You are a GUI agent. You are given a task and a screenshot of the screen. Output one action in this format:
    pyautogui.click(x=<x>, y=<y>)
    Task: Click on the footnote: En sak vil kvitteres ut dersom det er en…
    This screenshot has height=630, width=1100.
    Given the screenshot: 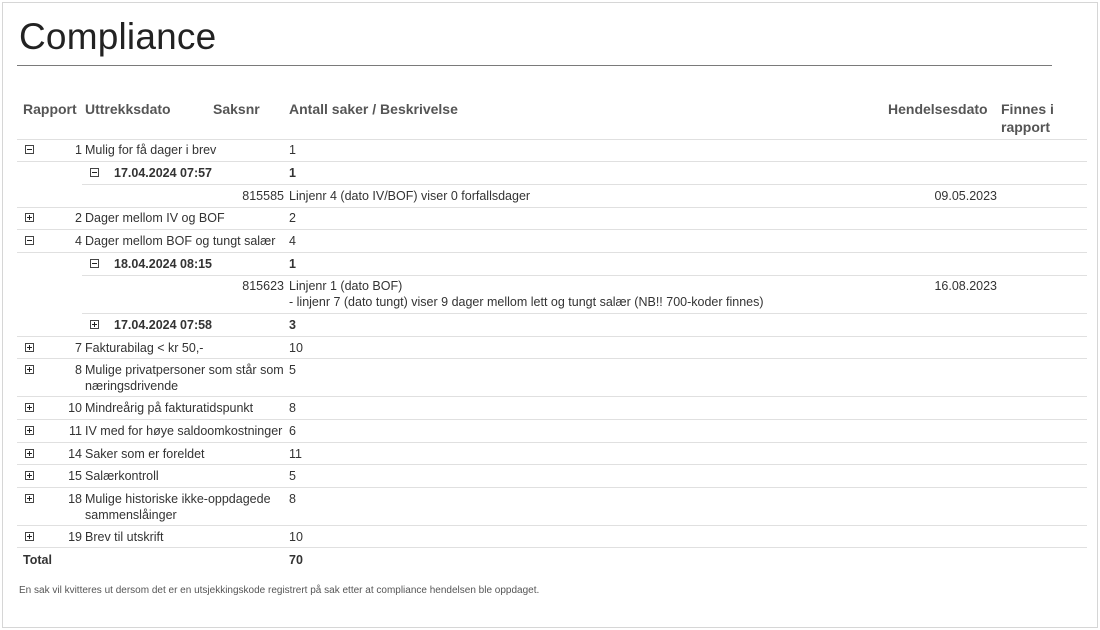 What is the action you would take?
    pyautogui.click(x=279, y=590)
    